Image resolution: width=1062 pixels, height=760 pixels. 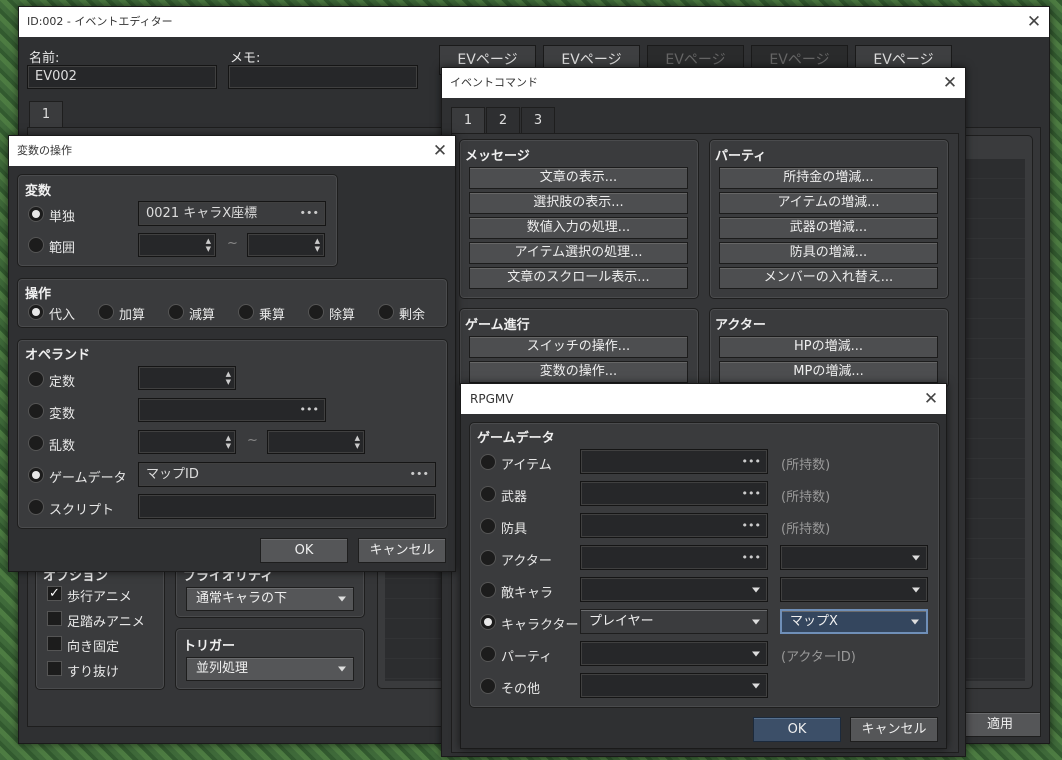 I want to click on op-mul-radio, so click(x=246, y=312).